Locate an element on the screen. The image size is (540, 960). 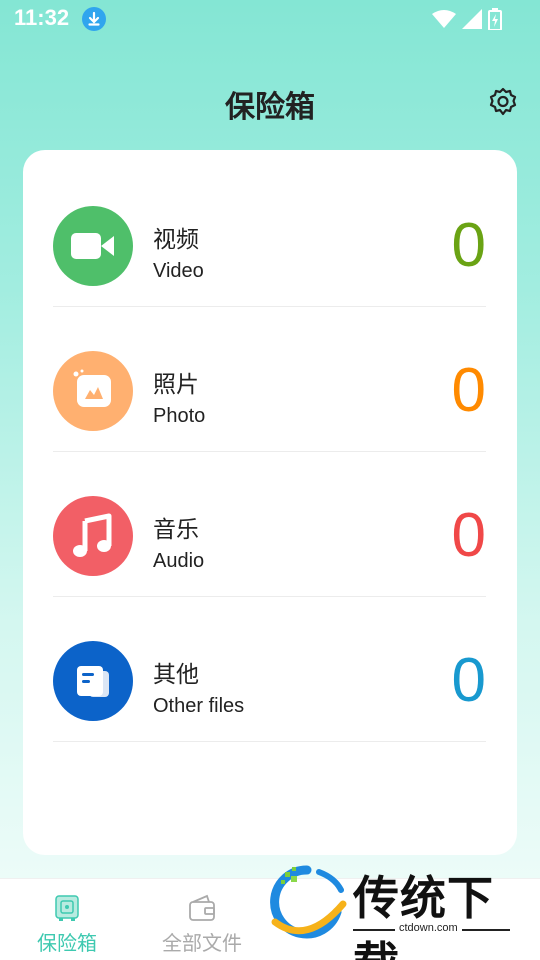
wifi-icon is located at coordinates (444, 21).